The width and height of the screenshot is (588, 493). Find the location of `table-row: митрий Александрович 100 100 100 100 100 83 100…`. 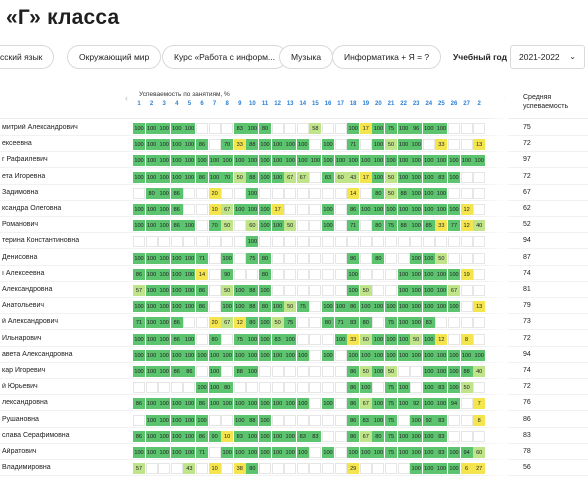

table-row: митрий Александрович 100 100 100 100 100 83 100… is located at coordinates (294, 129).